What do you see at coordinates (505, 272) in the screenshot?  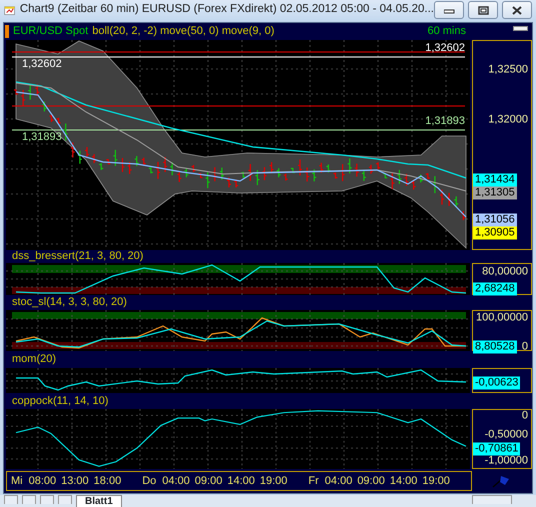 I see `axis-label: 80,00000` at bounding box center [505, 272].